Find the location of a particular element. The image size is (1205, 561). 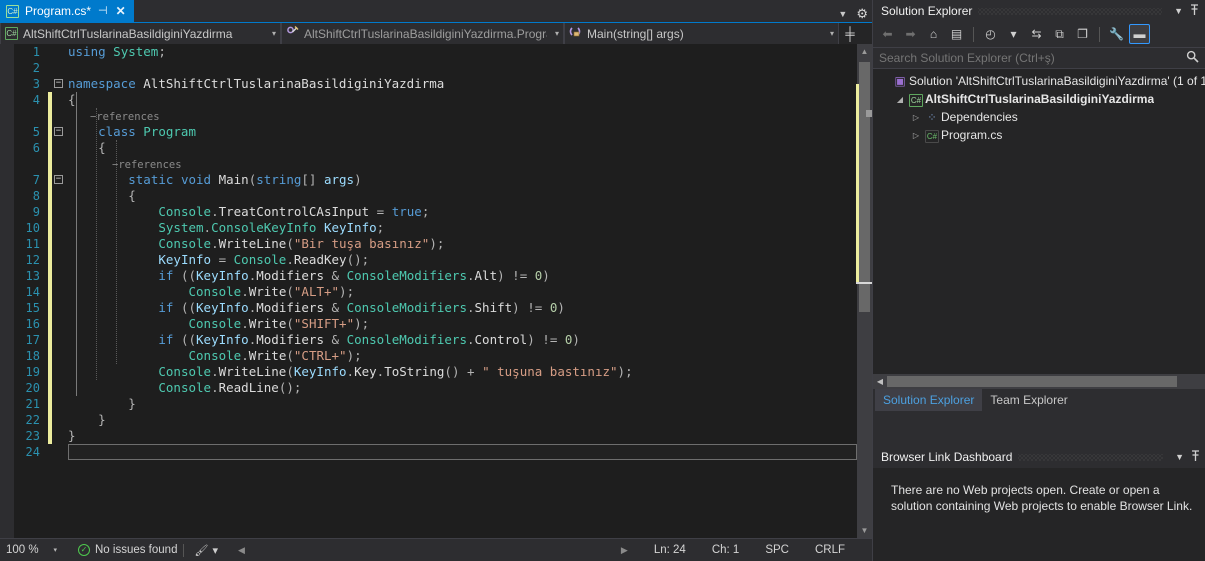

code-line: 1 using System; is located at coordinates (428, 52).